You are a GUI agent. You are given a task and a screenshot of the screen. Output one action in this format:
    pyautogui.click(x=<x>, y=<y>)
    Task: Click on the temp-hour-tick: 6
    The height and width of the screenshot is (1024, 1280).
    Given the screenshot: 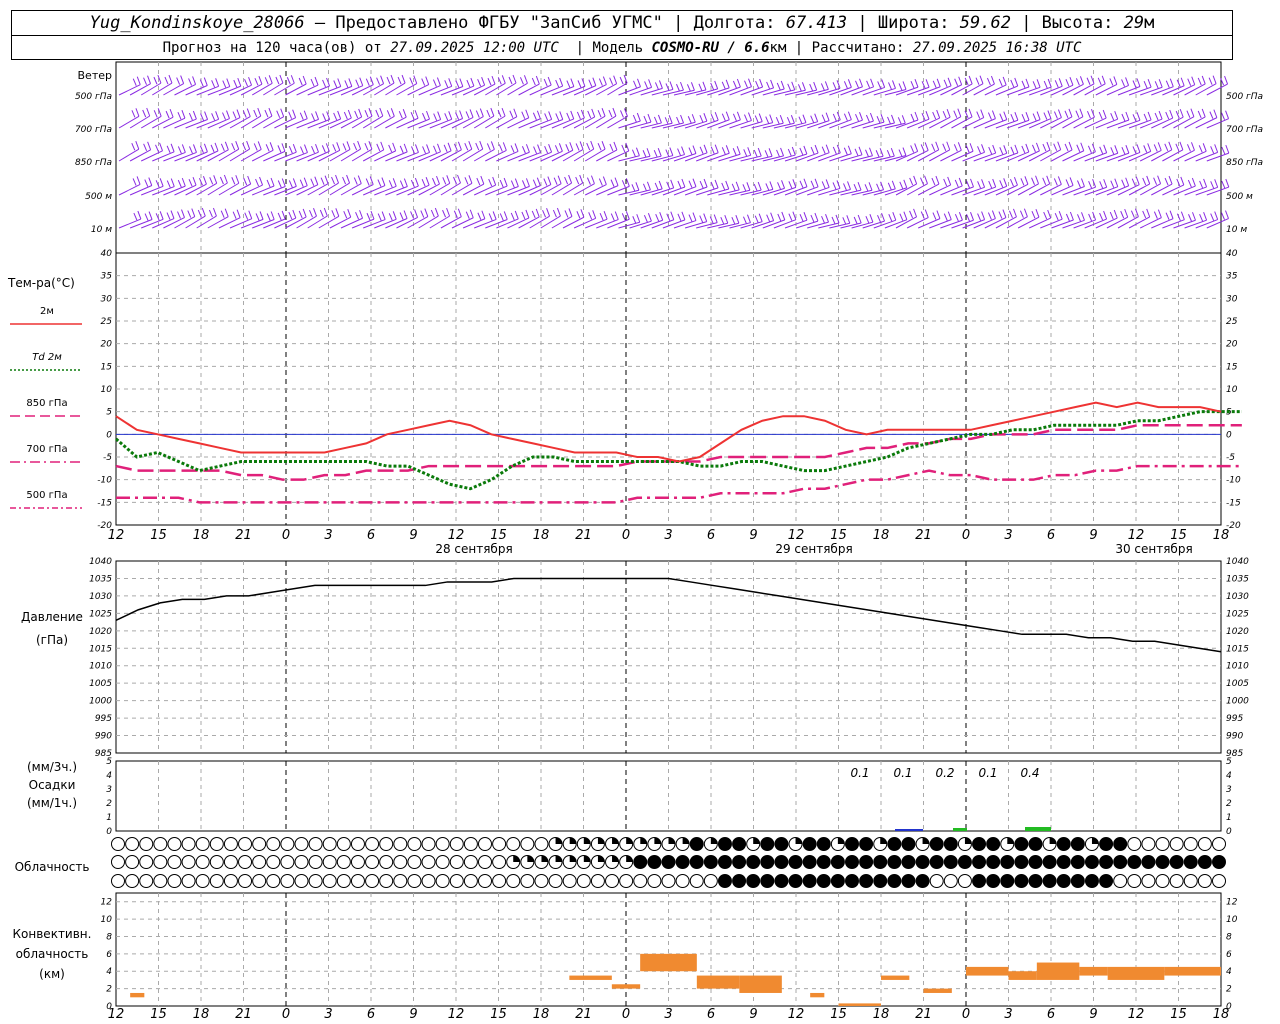 What is the action you would take?
    pyautogui.click(x=1051, y=535)
    